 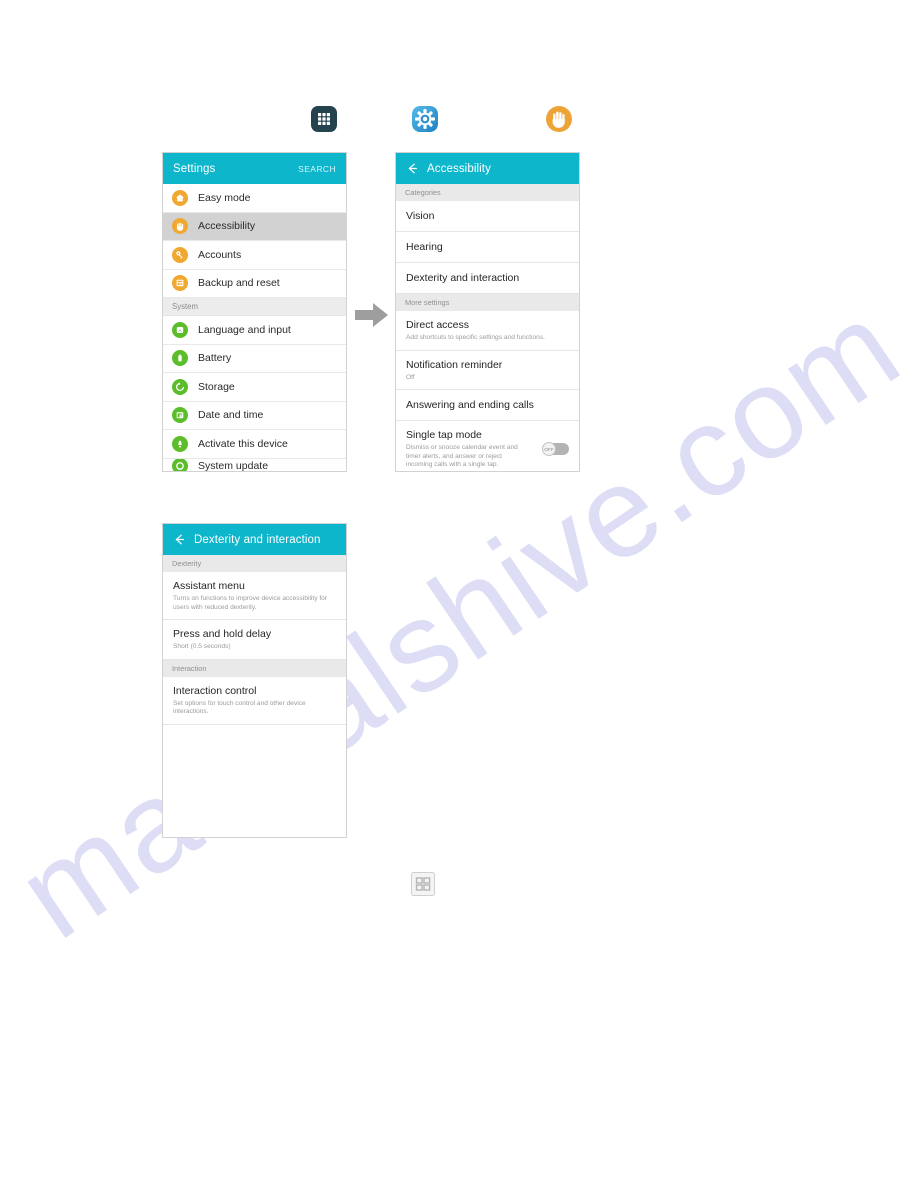 I want to click on row-sublabel: Short (0.5 seconds), so click(x=202, y=647).